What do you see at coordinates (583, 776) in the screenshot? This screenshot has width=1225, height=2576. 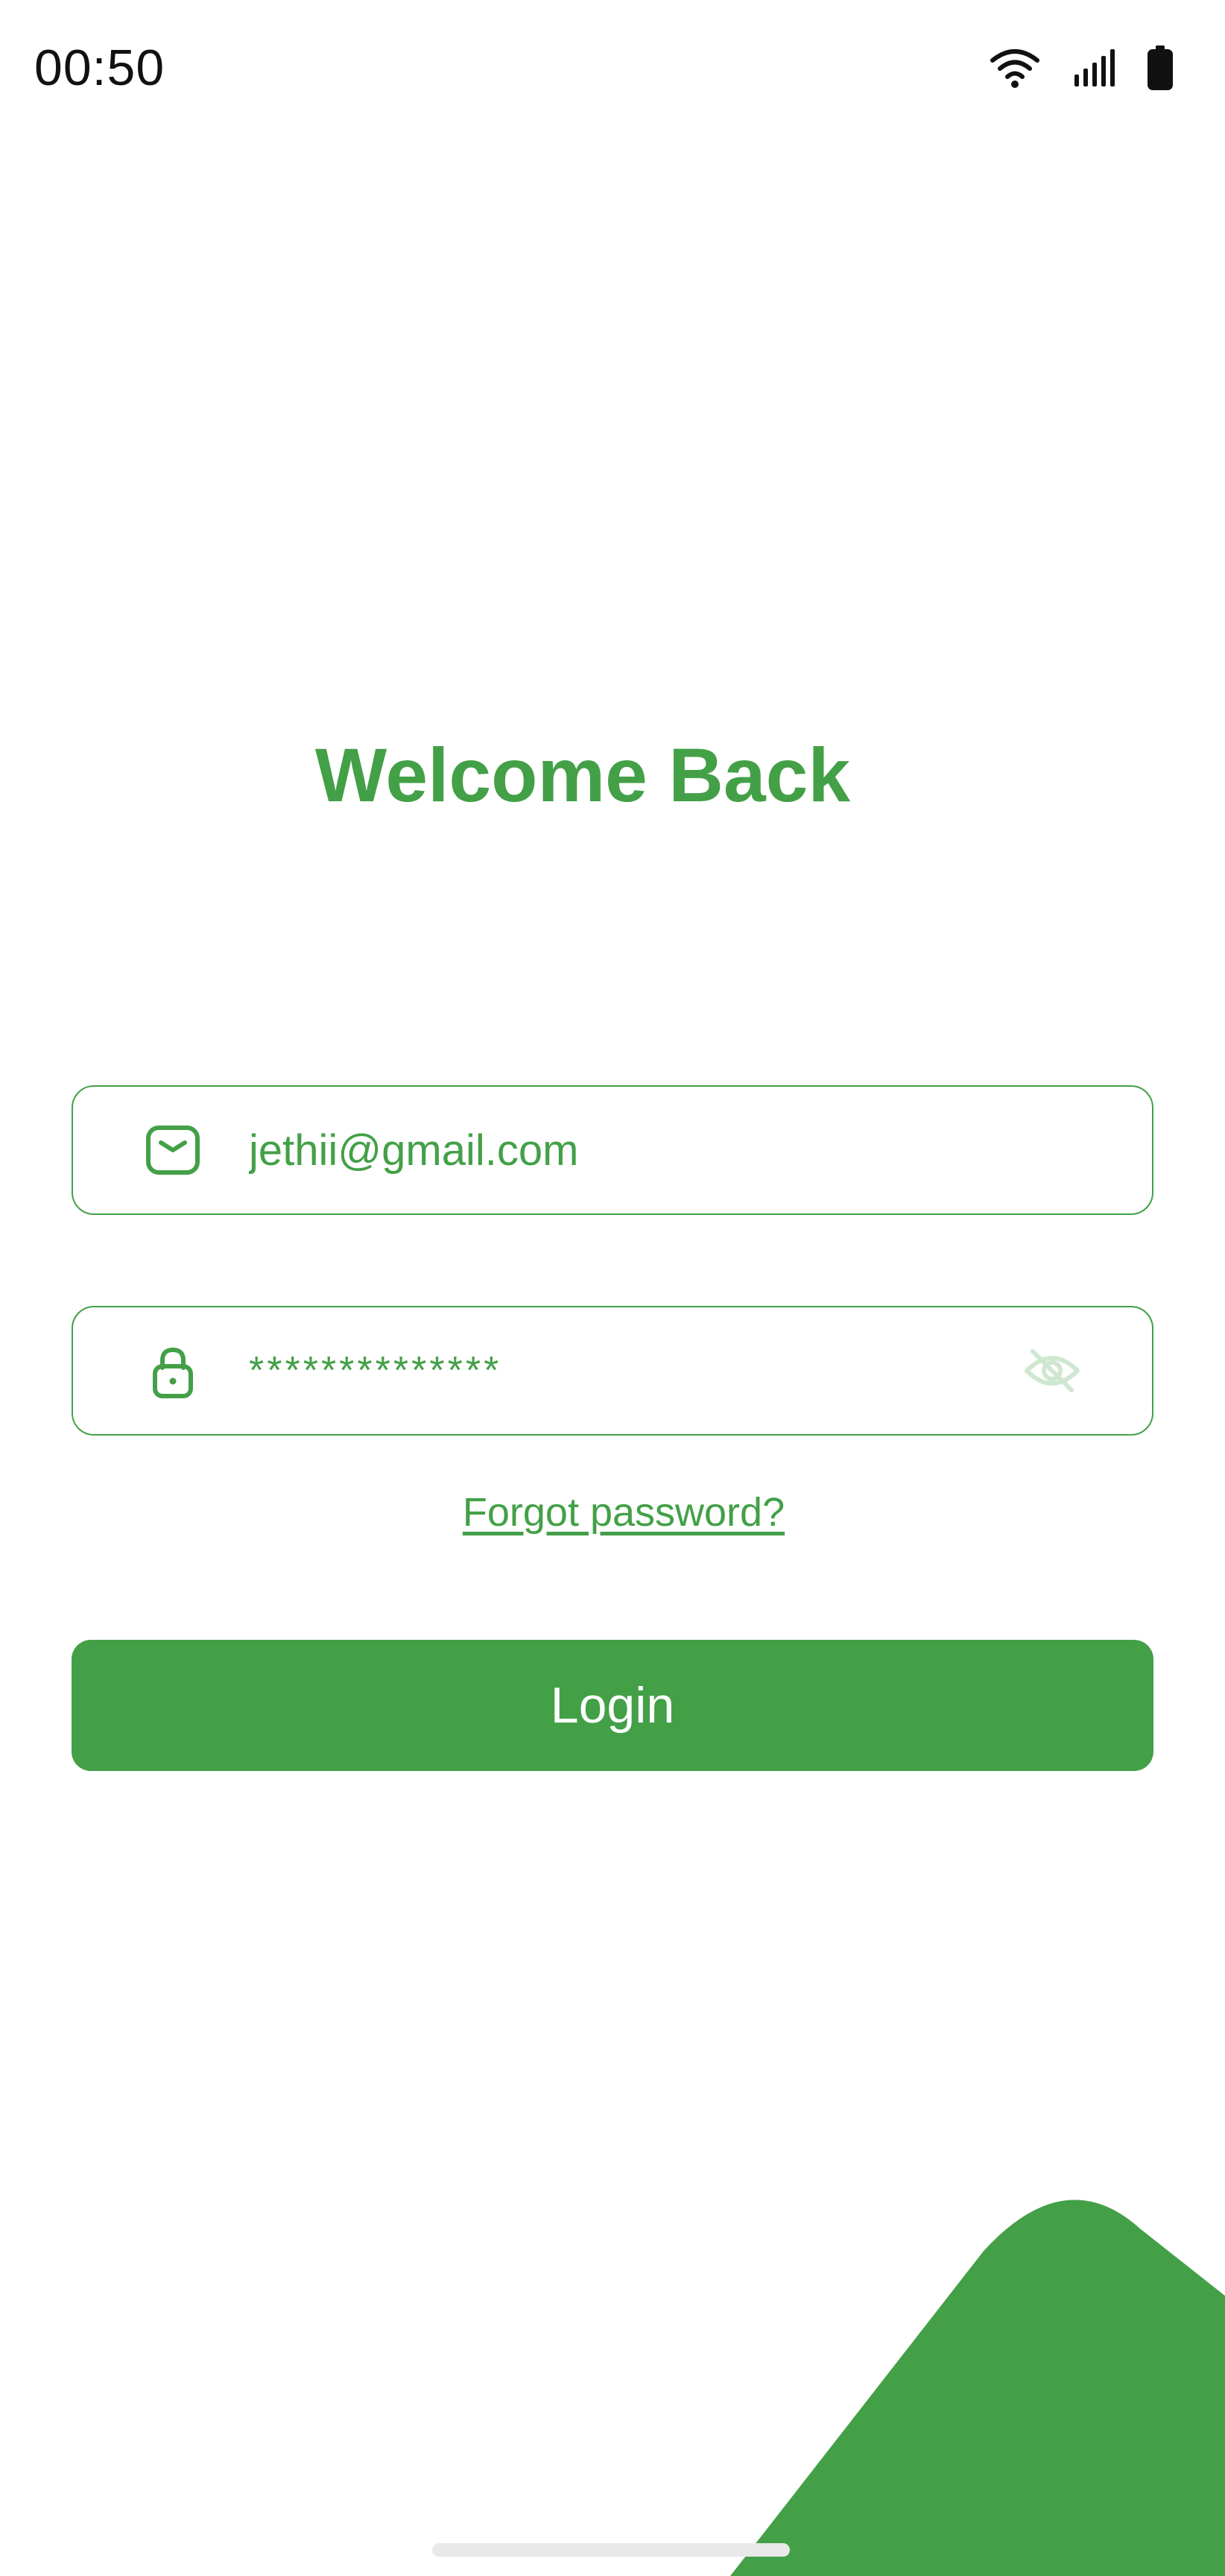 I see `page-title: Welcome Back` at bounding box center [583, 776].